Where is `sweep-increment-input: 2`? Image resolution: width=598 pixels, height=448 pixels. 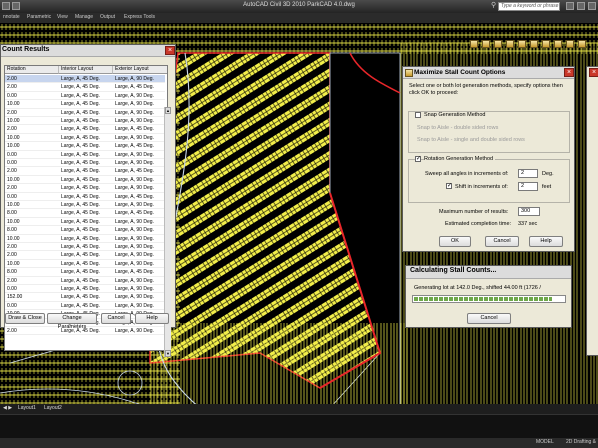
sweep-increment-input: 2 is located at coordinates (528, 173).